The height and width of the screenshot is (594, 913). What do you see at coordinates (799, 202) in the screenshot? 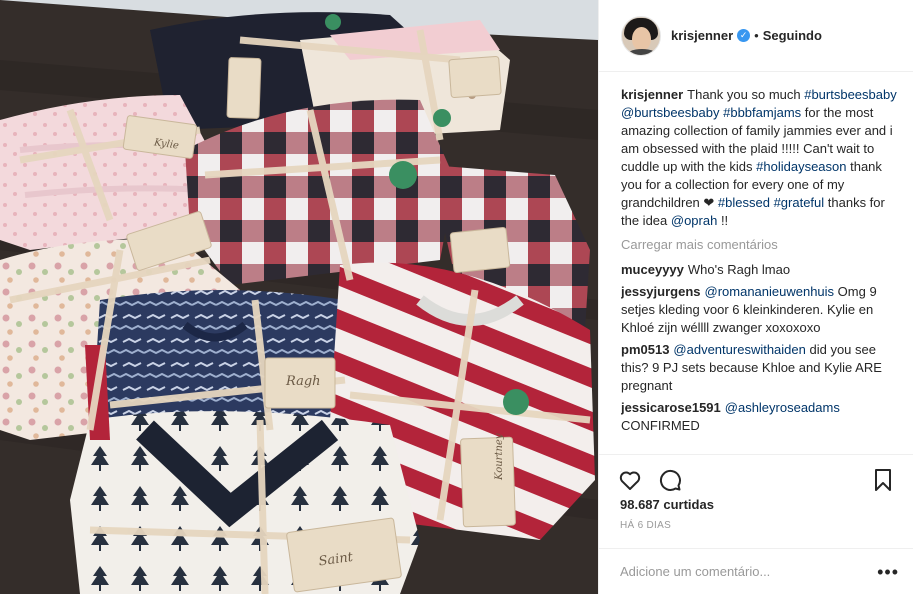
I see `hashtag-link: #grateful` at bounding box center [799, 202].